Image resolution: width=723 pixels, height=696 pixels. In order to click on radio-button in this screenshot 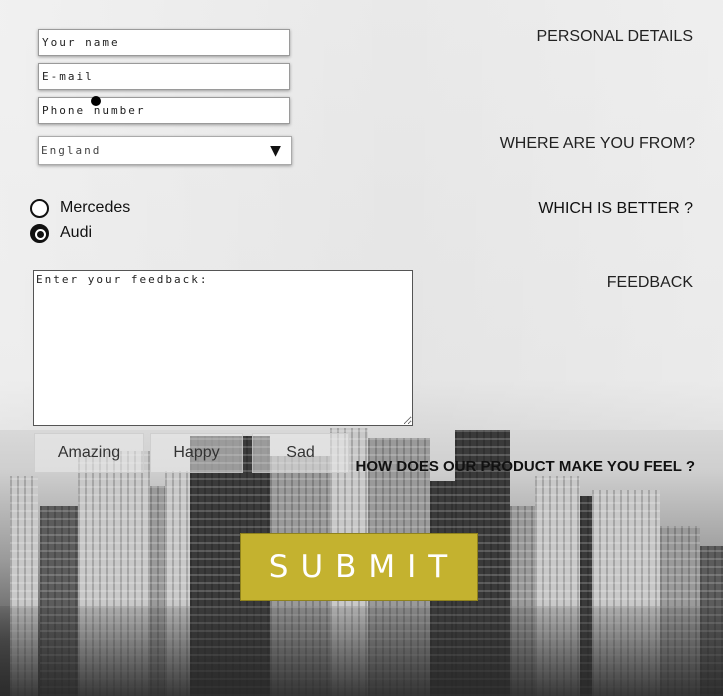, I will do `click(39, 208)`.